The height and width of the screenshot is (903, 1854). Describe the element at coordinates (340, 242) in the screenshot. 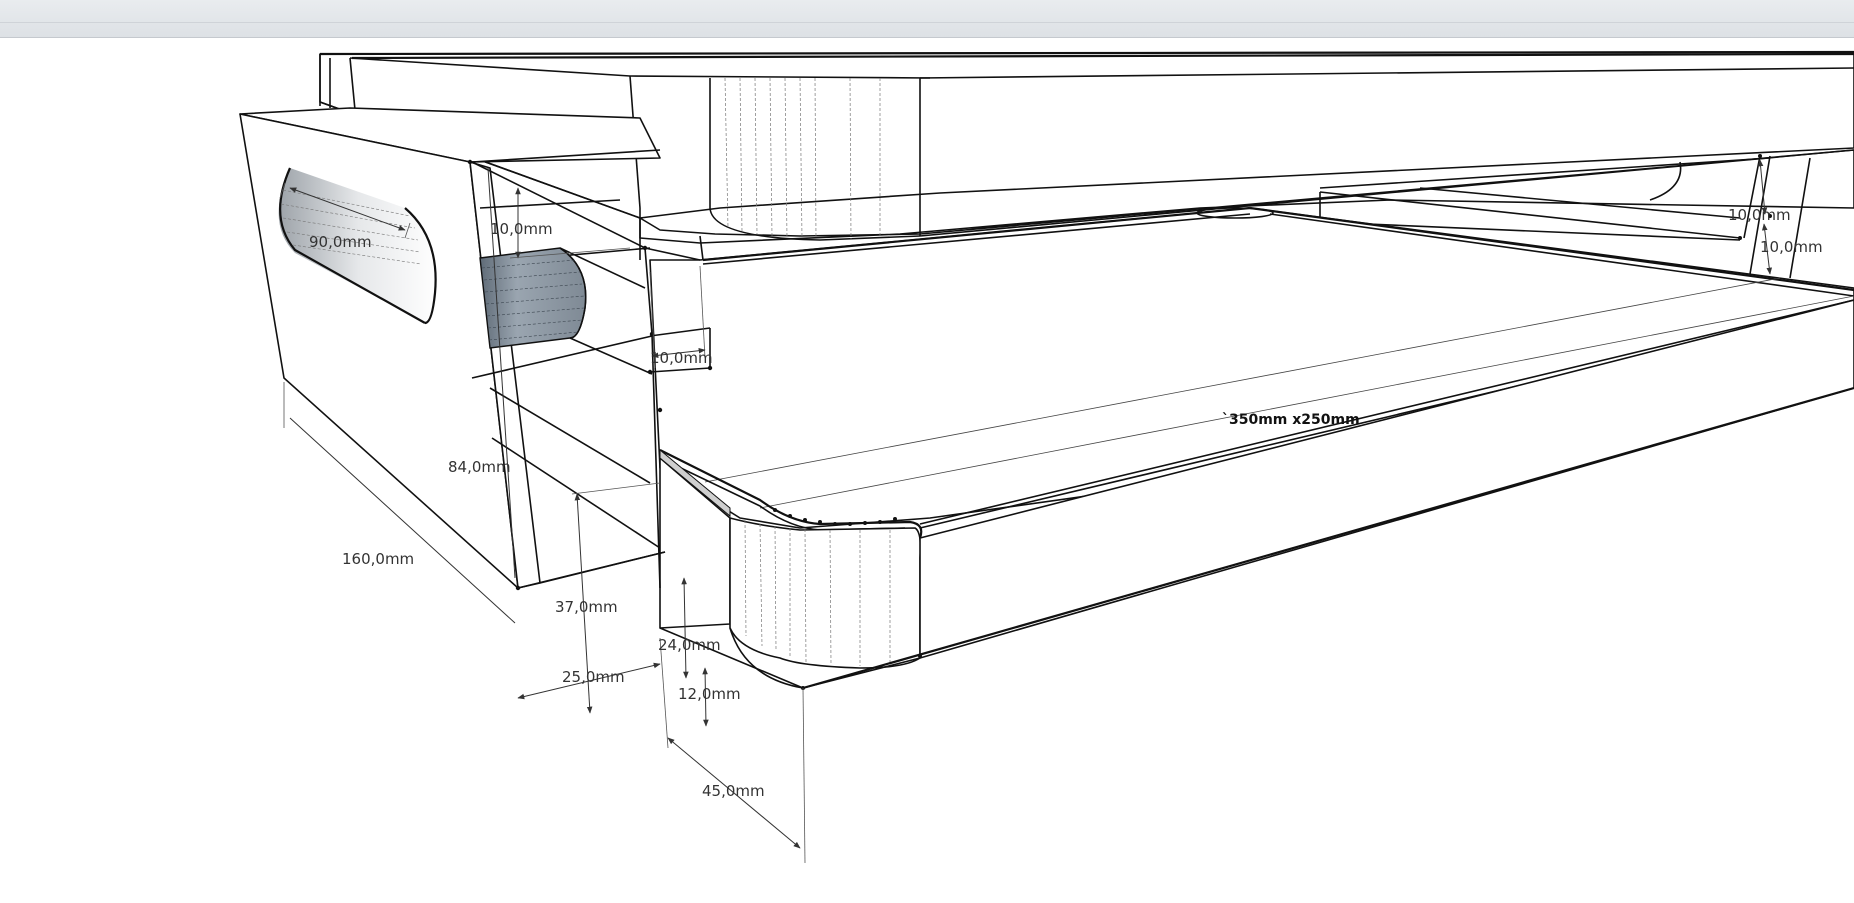

I see `dim-90-label: 90,0mm` at that location.